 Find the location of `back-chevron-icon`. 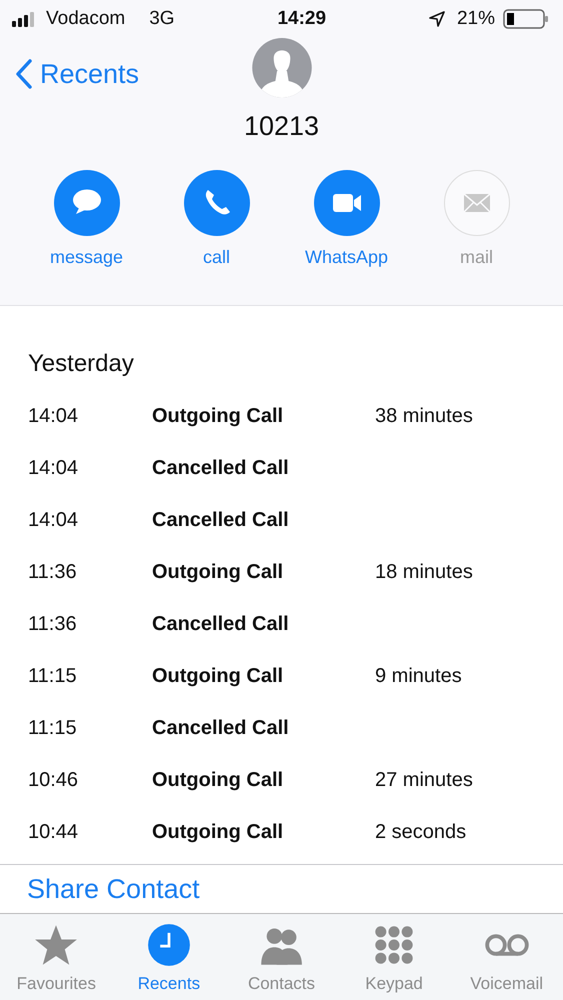

back-chevron-icon is located at coordinates (24, 74).